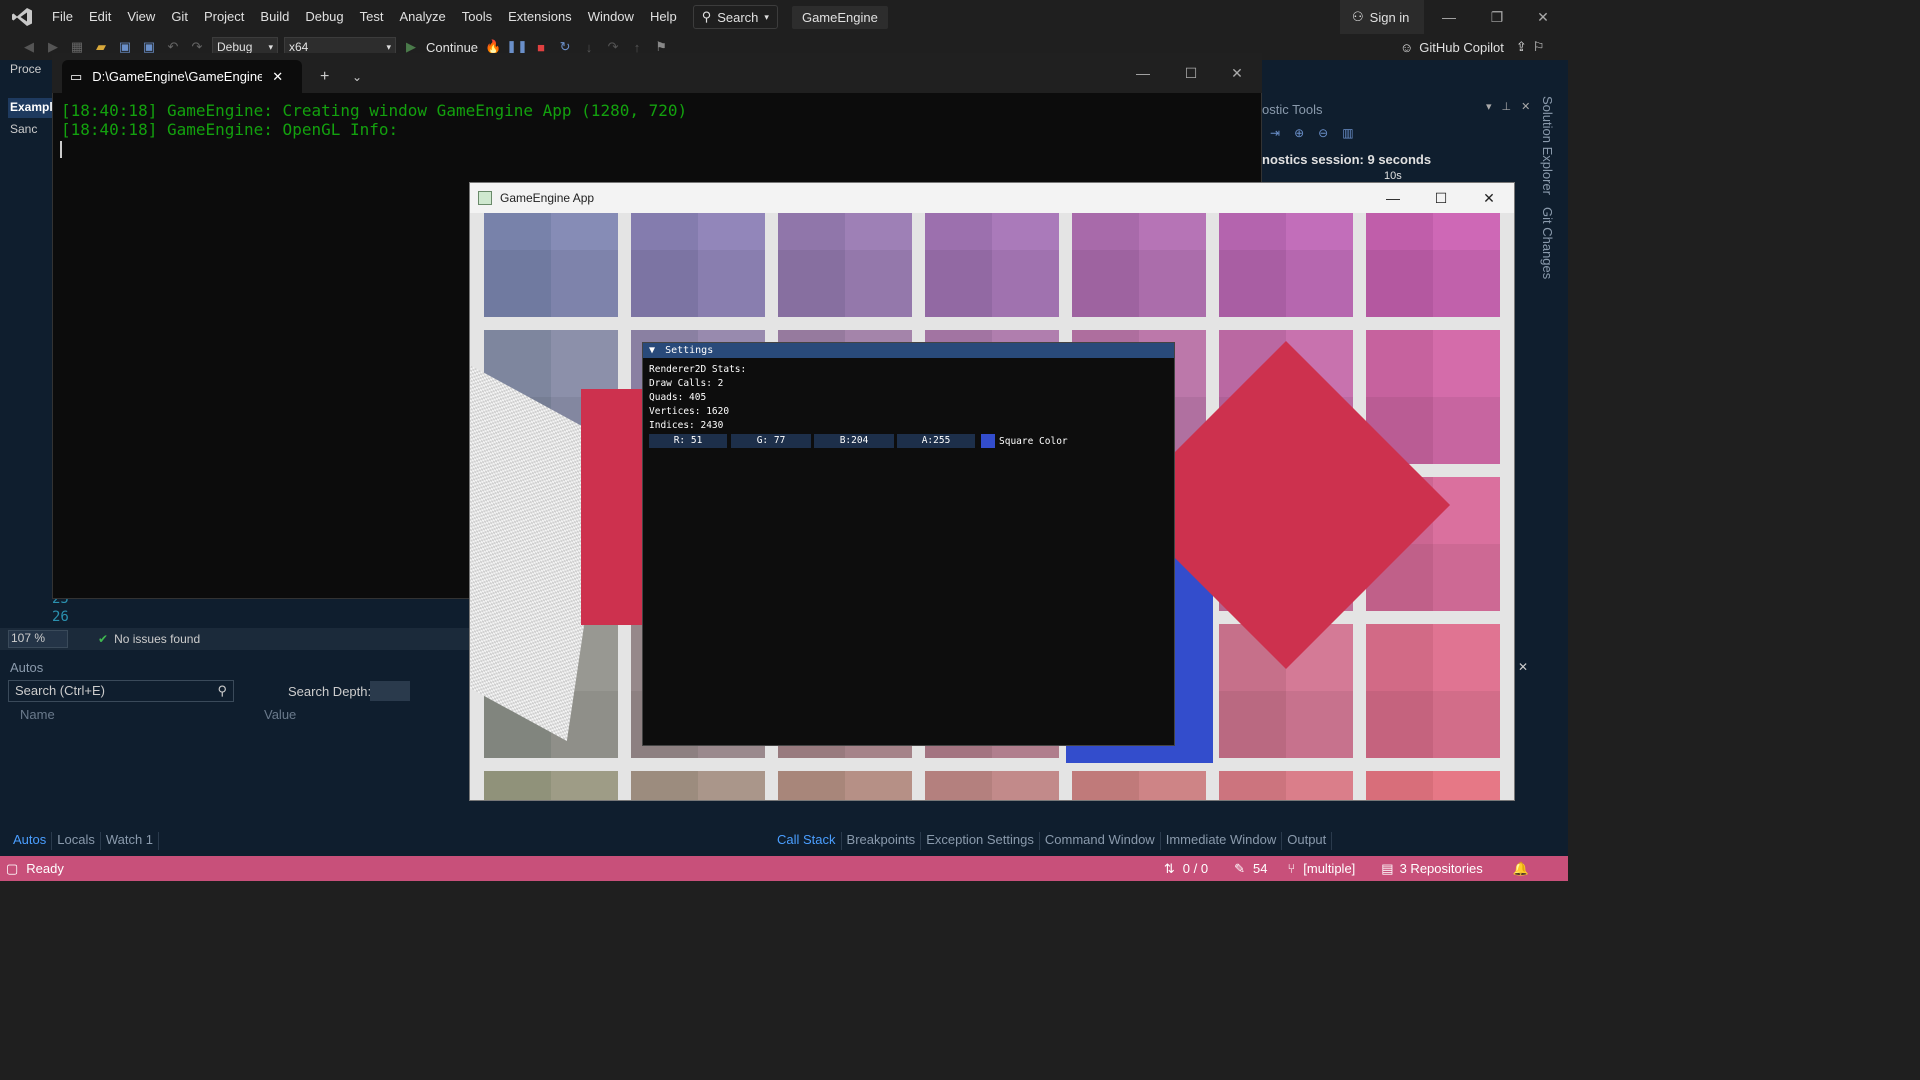  Describe the element at coordinates (1237, 73) in the screenshot. I see `terminal-close-button: ✕` at that location.